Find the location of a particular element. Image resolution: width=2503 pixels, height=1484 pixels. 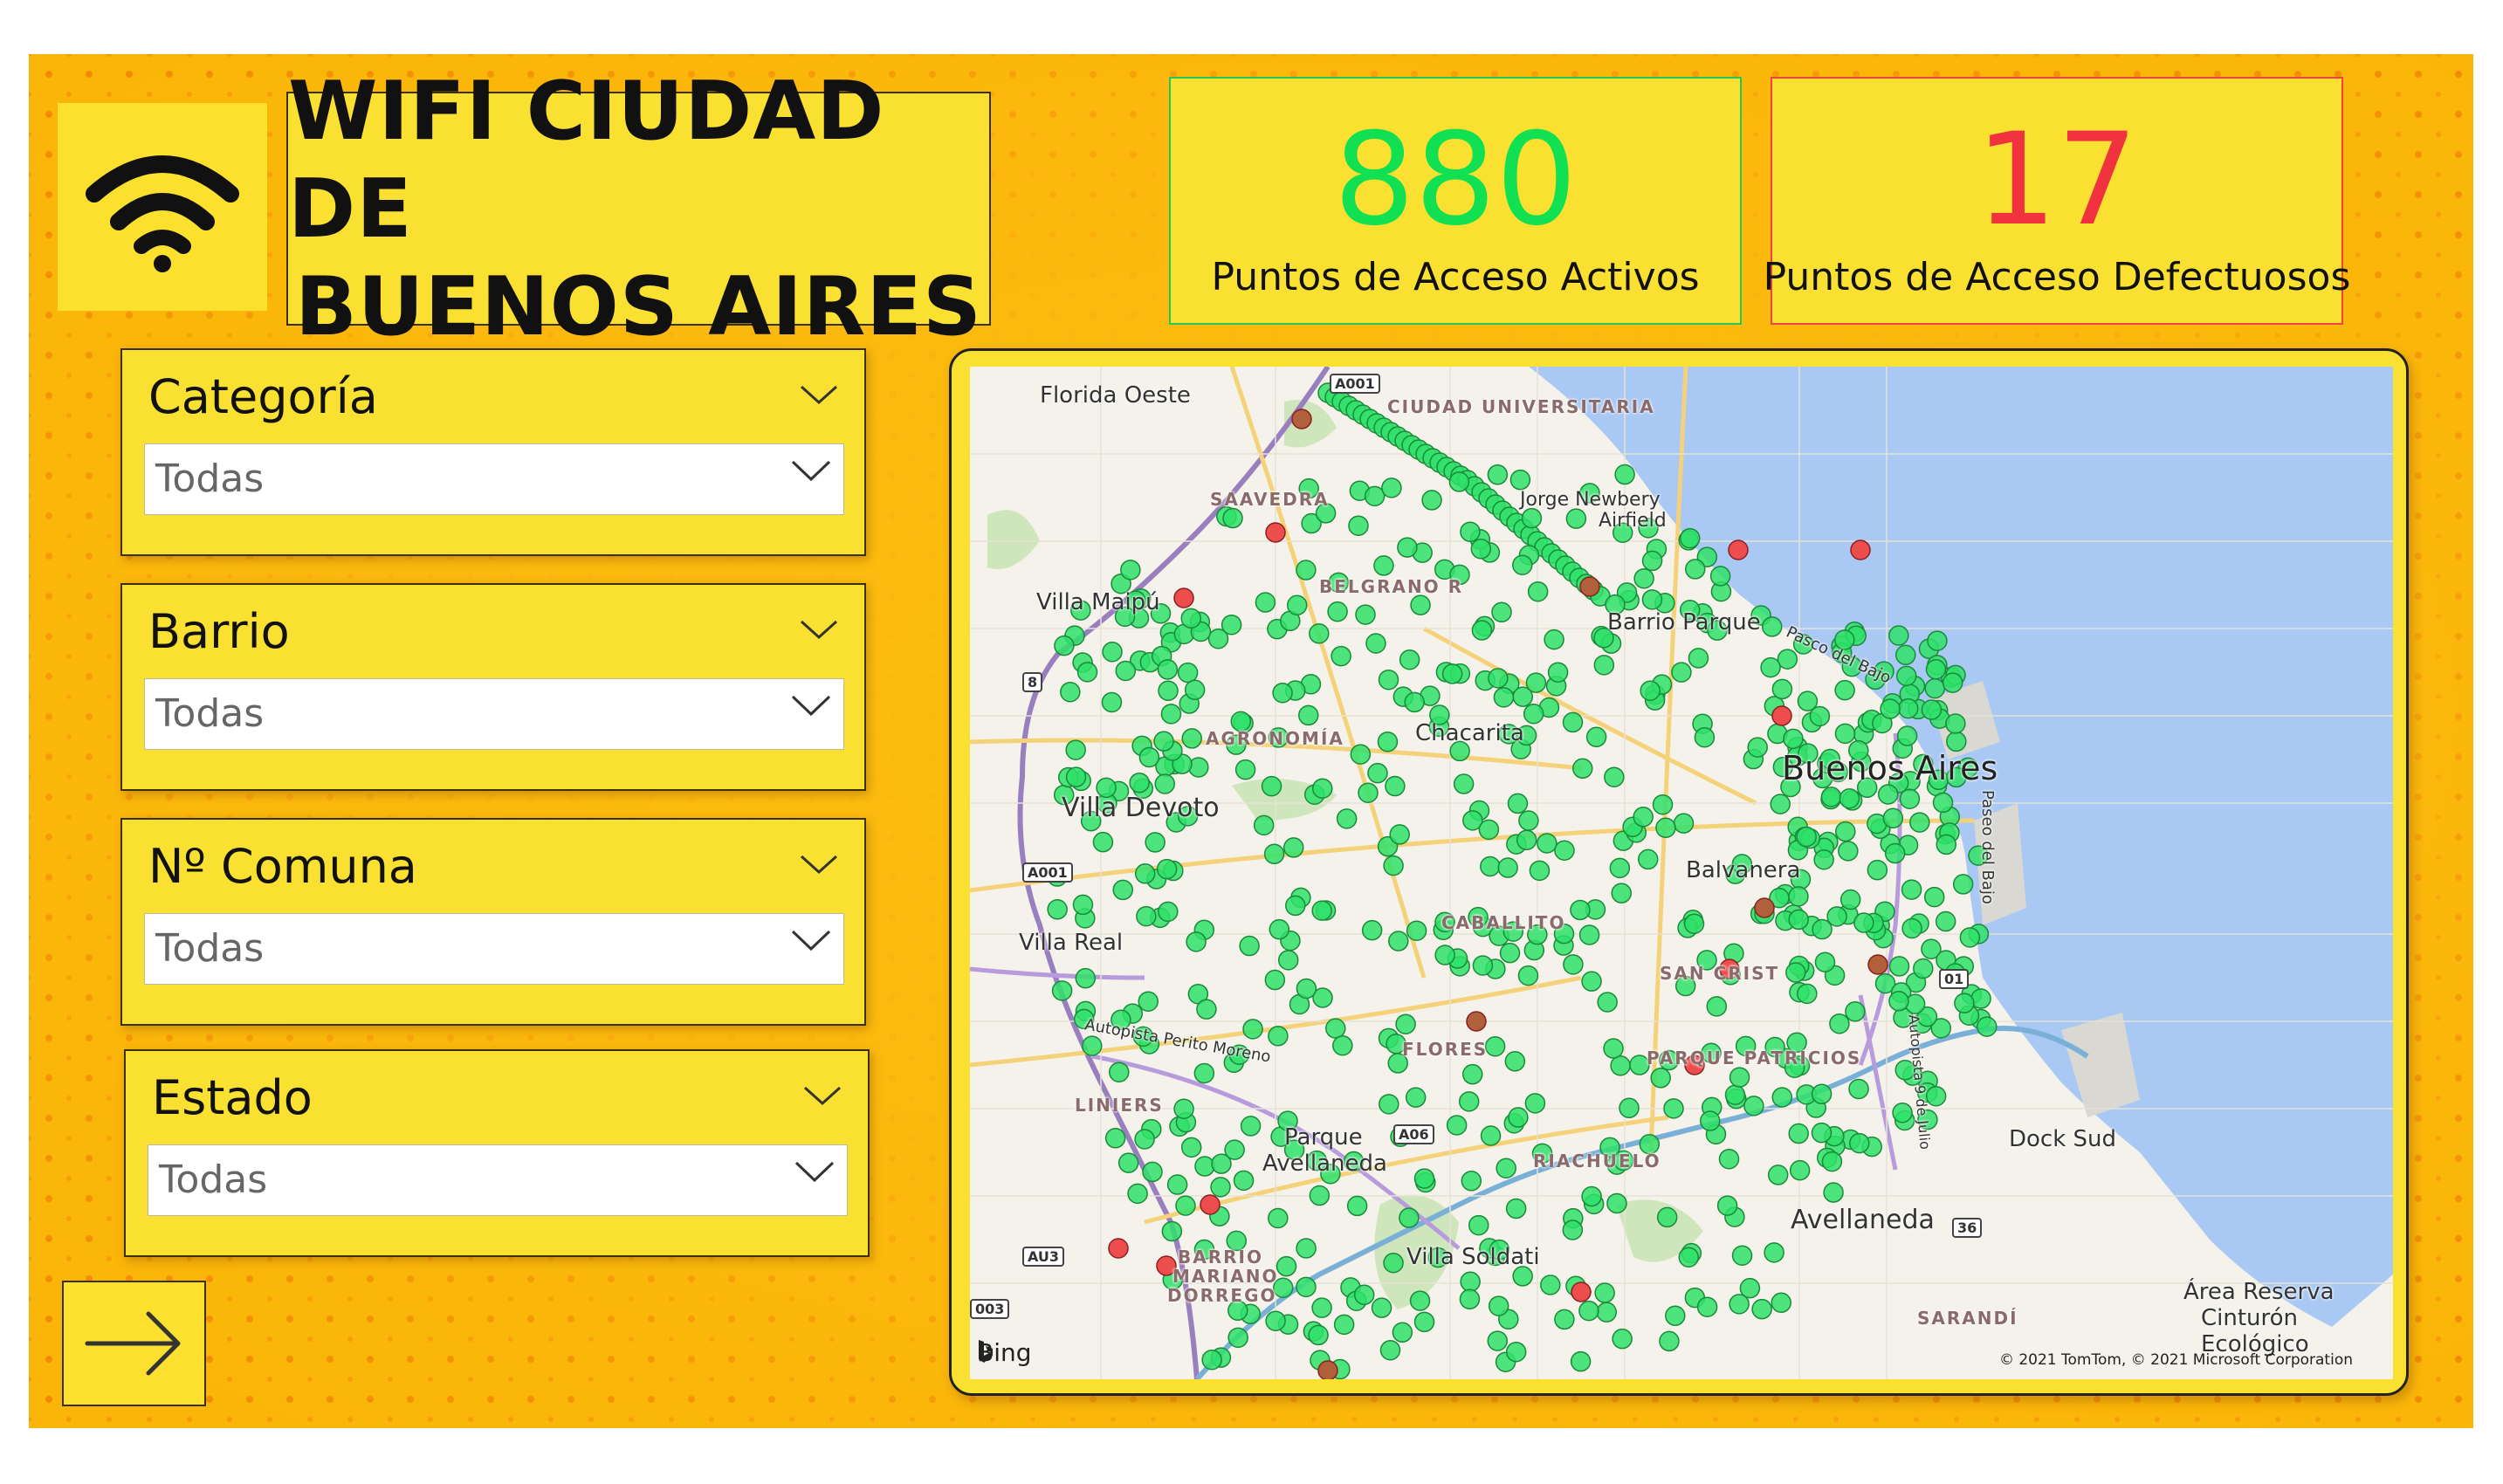

barrio-dropdown: Todas is located at coordinates (494, 714).